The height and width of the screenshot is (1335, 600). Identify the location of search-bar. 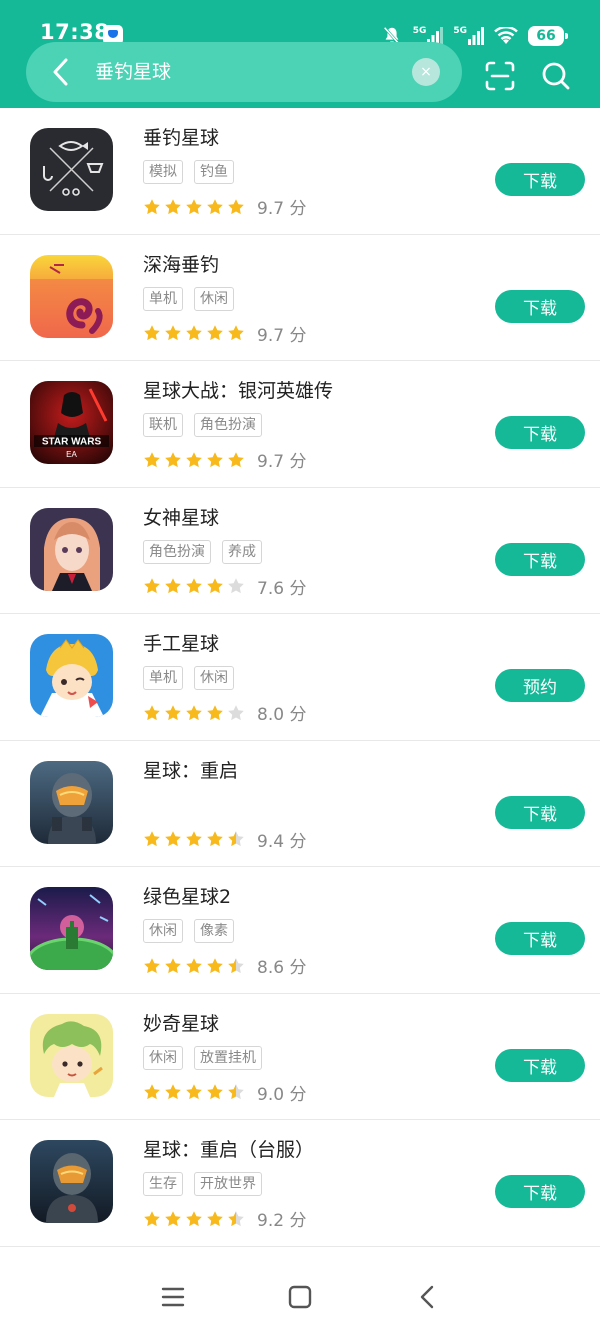
(244, 72).